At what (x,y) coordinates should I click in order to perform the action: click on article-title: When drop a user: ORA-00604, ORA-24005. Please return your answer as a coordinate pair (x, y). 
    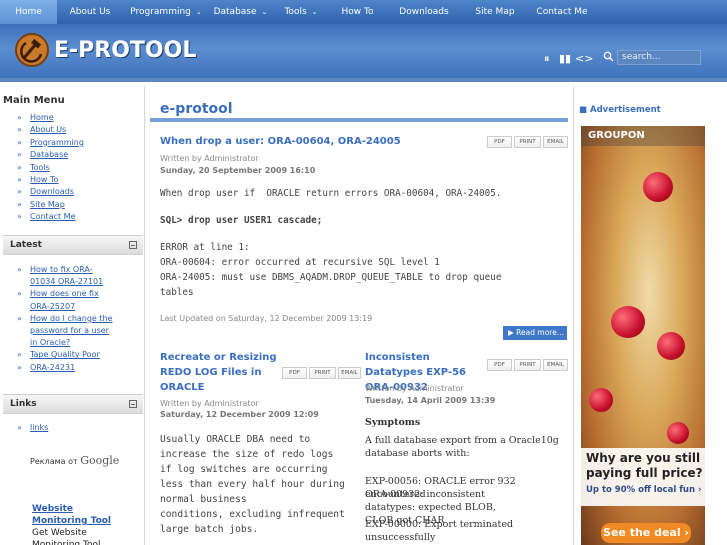
    Looking at the image, I should click on (320, 141).